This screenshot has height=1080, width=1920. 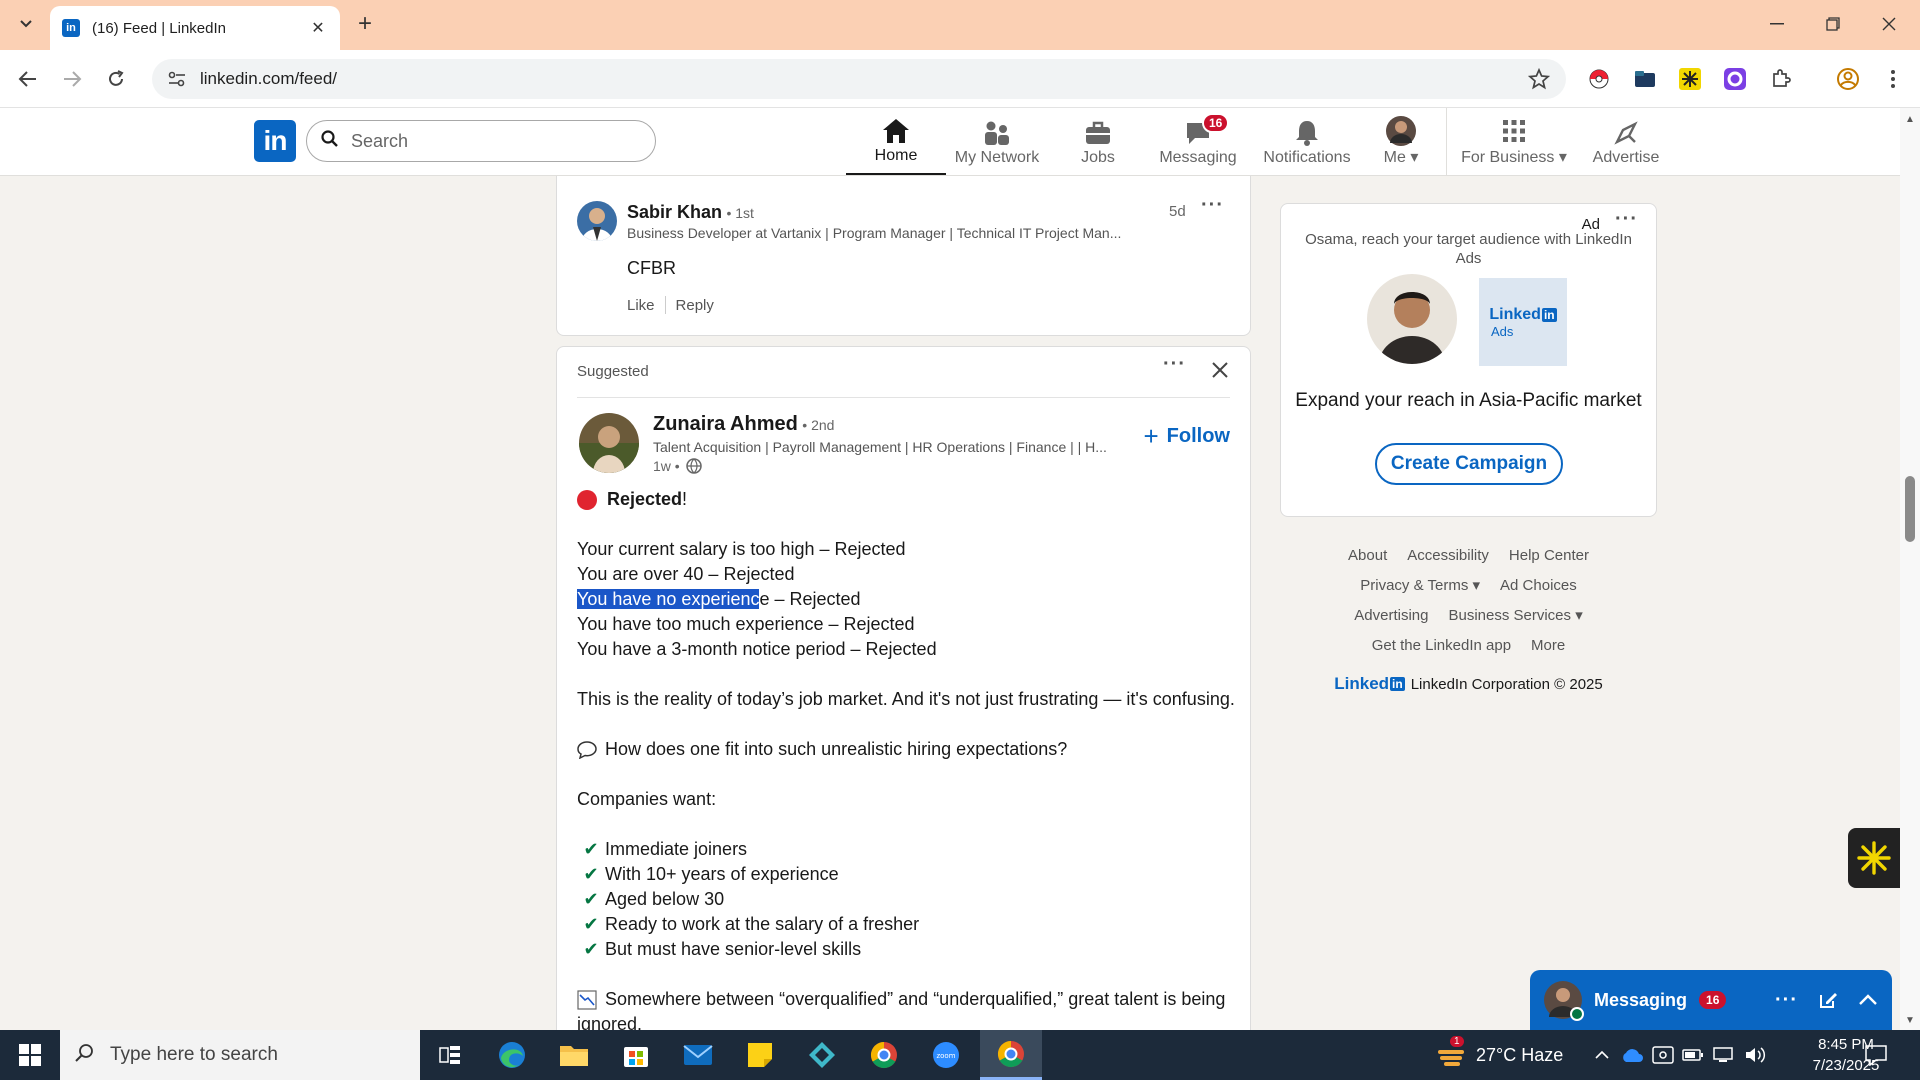 I want to click on side-panel-asterisk-icon, so click(x=1874, y=858).